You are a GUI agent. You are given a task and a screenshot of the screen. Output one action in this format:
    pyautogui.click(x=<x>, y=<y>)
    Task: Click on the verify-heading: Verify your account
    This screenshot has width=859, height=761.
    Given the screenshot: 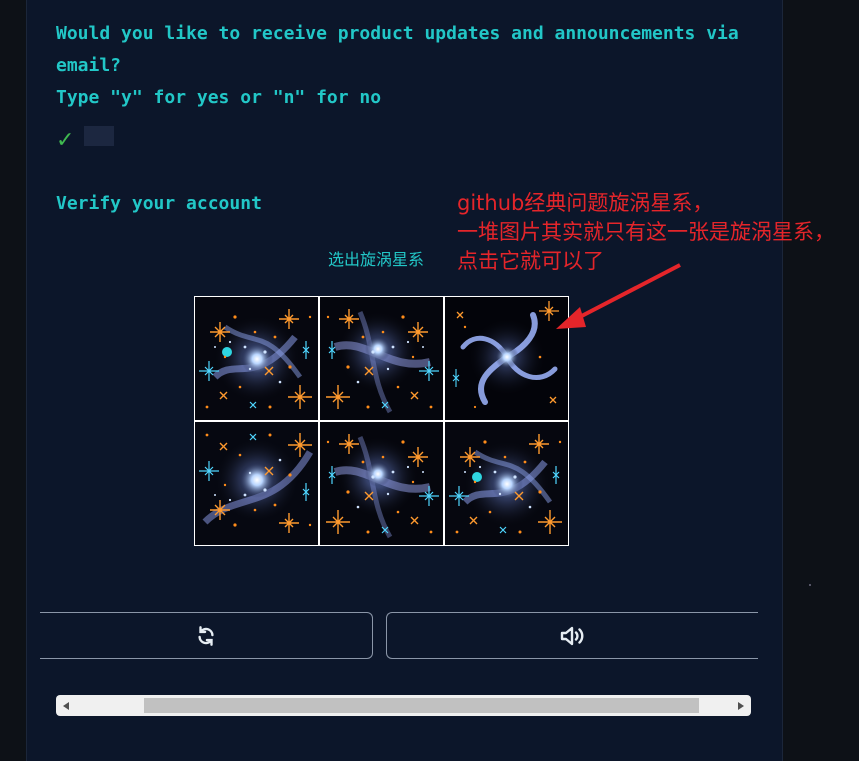 What is the action you would take?
    pyautogui.click(x=159, y=203)
    